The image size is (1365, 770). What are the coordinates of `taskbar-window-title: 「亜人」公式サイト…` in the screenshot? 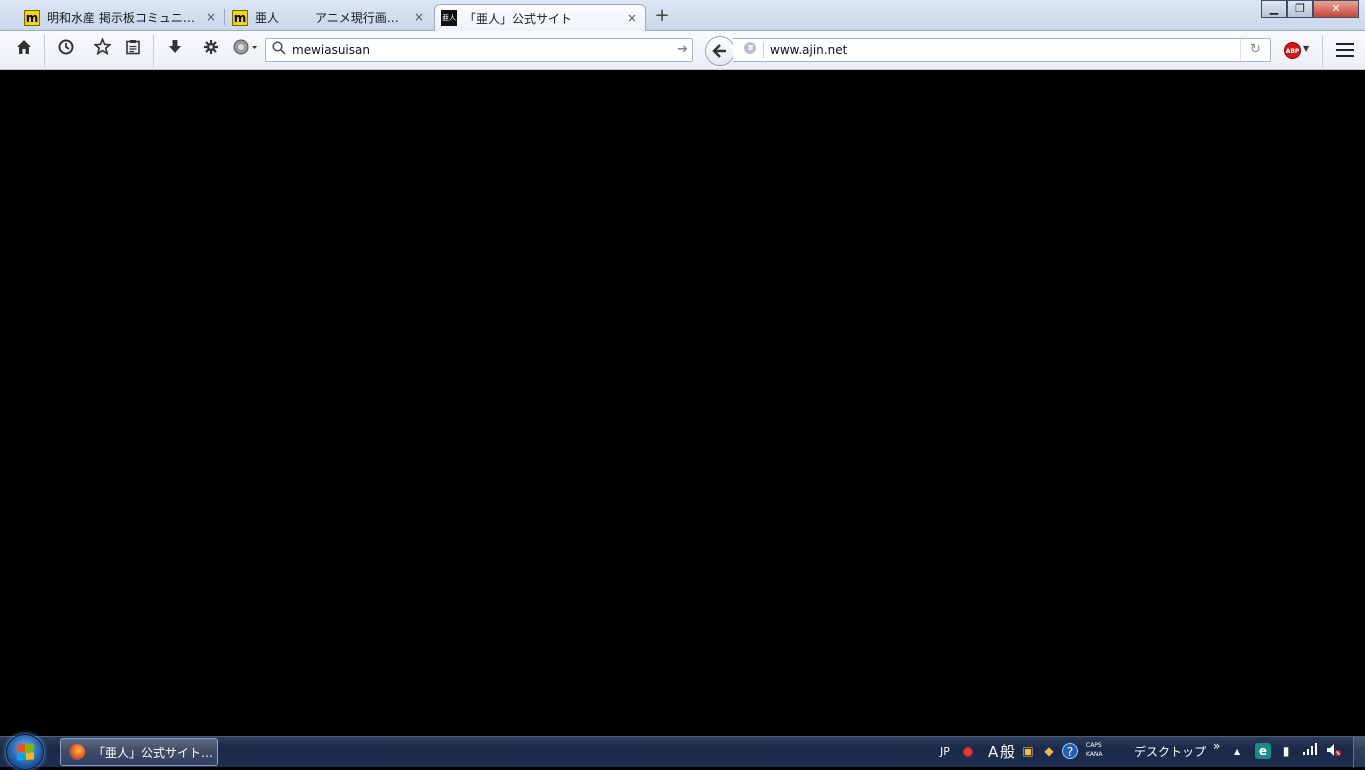 It's located at (153, 752).